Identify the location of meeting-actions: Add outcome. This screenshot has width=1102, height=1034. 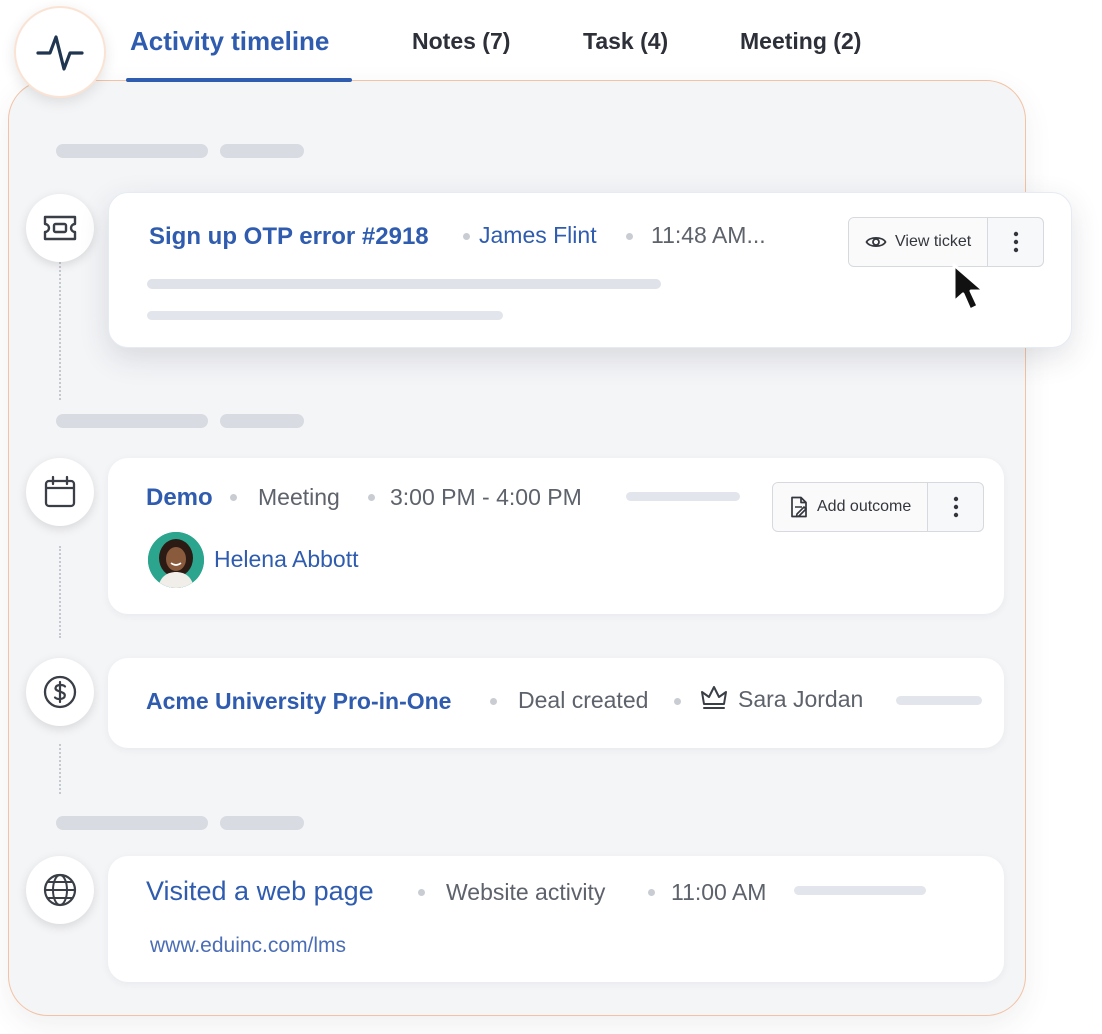
(878, 507).